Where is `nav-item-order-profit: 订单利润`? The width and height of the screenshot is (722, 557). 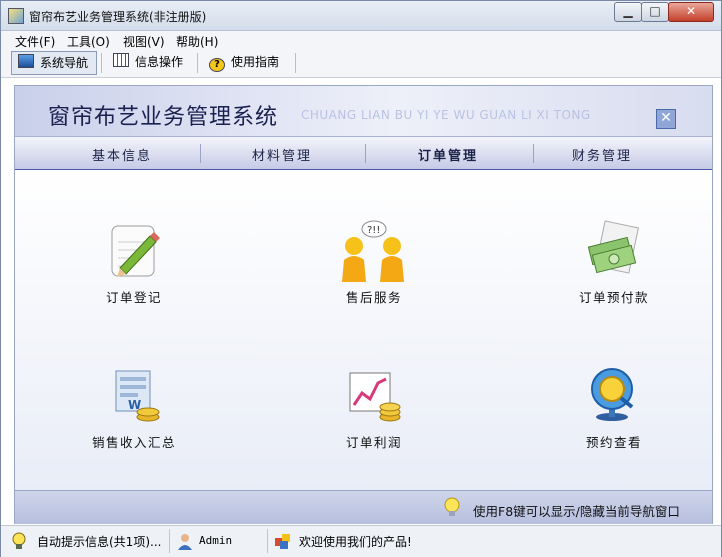 nav-item-order-profit: 订单利润 is located at coordinates (374, 410).